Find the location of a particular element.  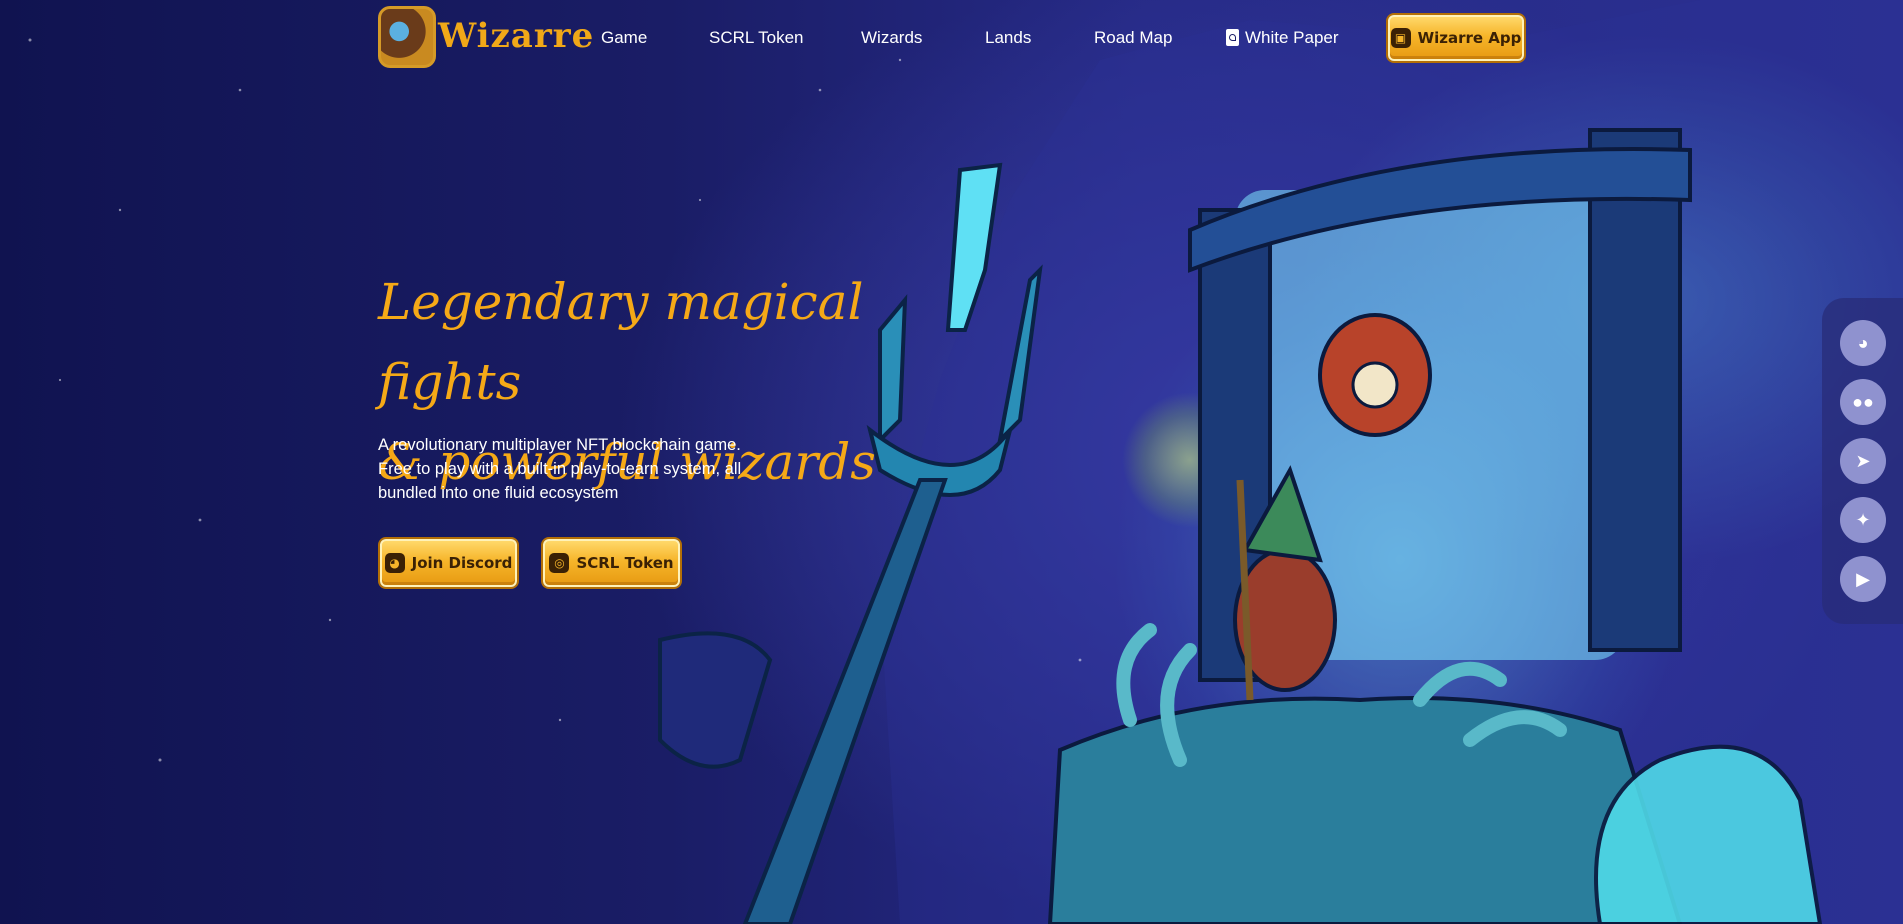

social-medium-button: ●● is located at coordinates (1863, 402).